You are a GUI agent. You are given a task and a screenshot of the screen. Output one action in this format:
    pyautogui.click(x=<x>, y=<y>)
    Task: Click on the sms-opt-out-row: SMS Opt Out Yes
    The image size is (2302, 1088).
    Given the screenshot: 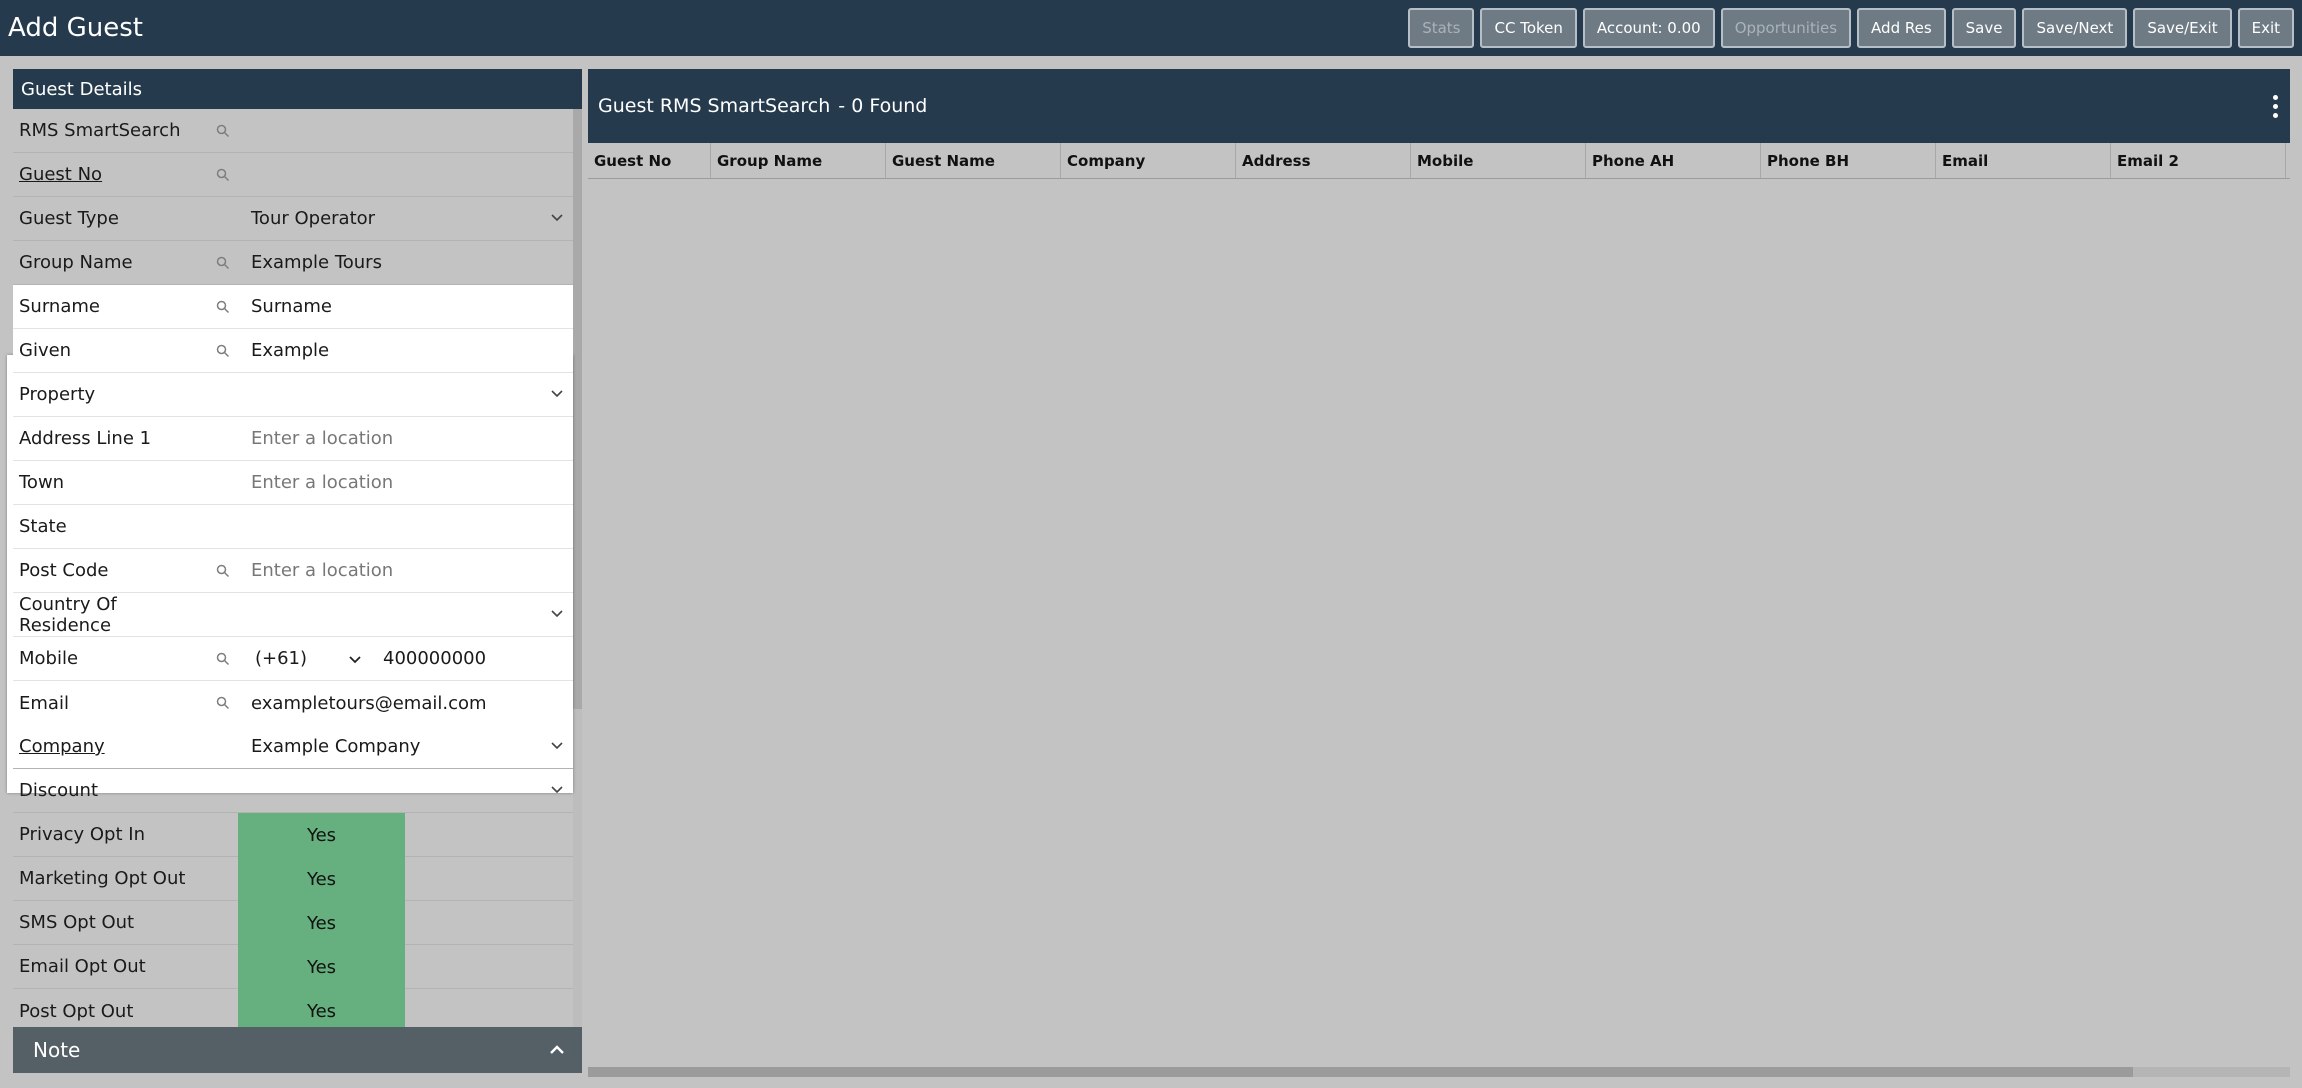 What is the action you would take?
    pyautogui.click(x=293, y=923)
    